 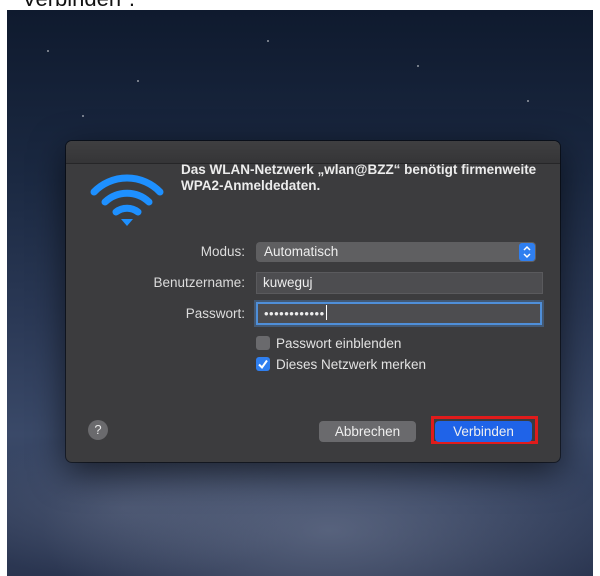 I want to click on modus-select: Automatisch, so click(x=396, y=252).